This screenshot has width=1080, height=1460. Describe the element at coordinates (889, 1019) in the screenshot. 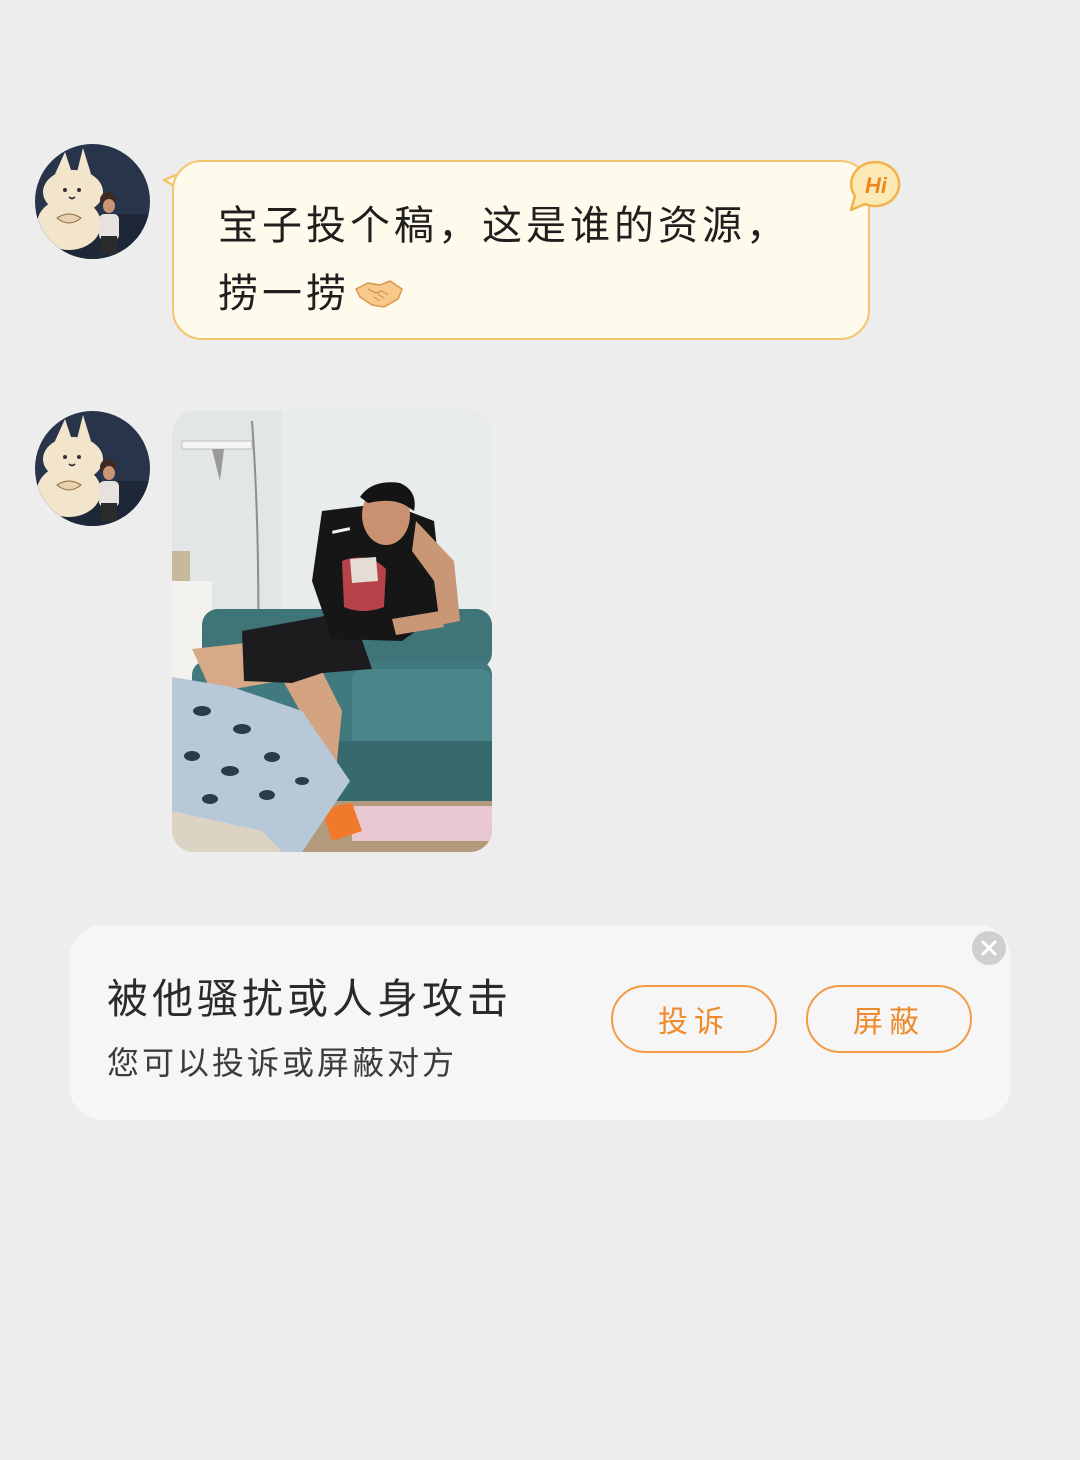

I see `block-button: 屏蔽` at that location.